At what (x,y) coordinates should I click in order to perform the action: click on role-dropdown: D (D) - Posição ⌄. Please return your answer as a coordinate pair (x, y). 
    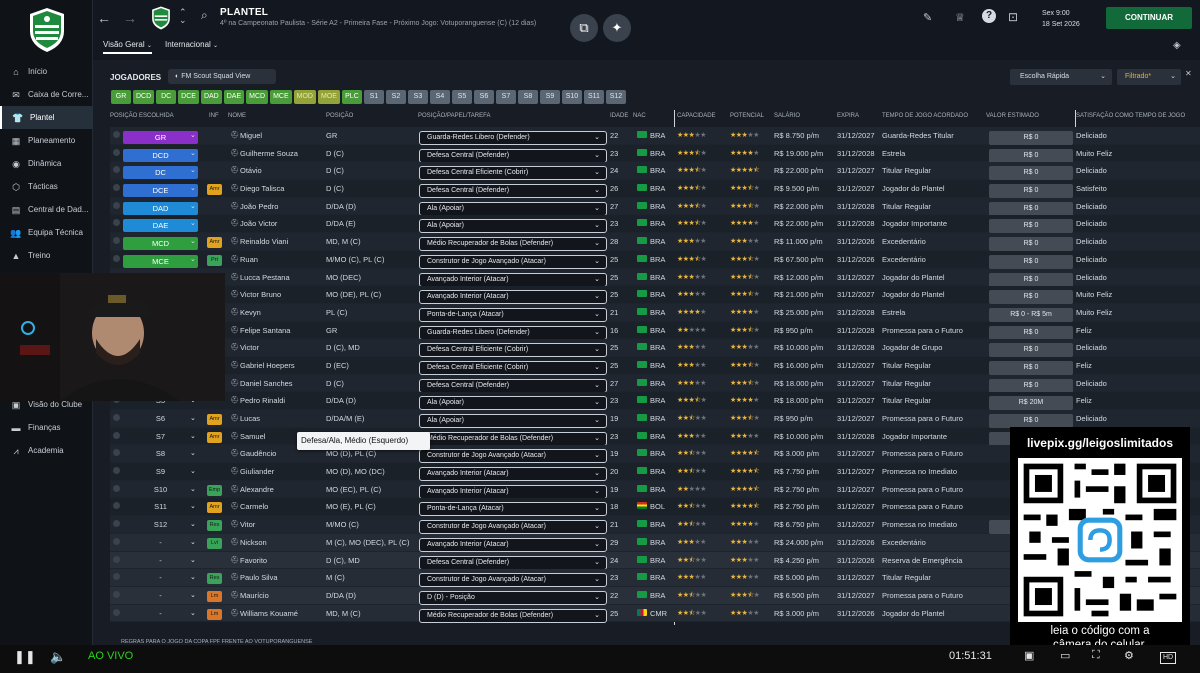
    Looking at the image, I should click on (513, 597).